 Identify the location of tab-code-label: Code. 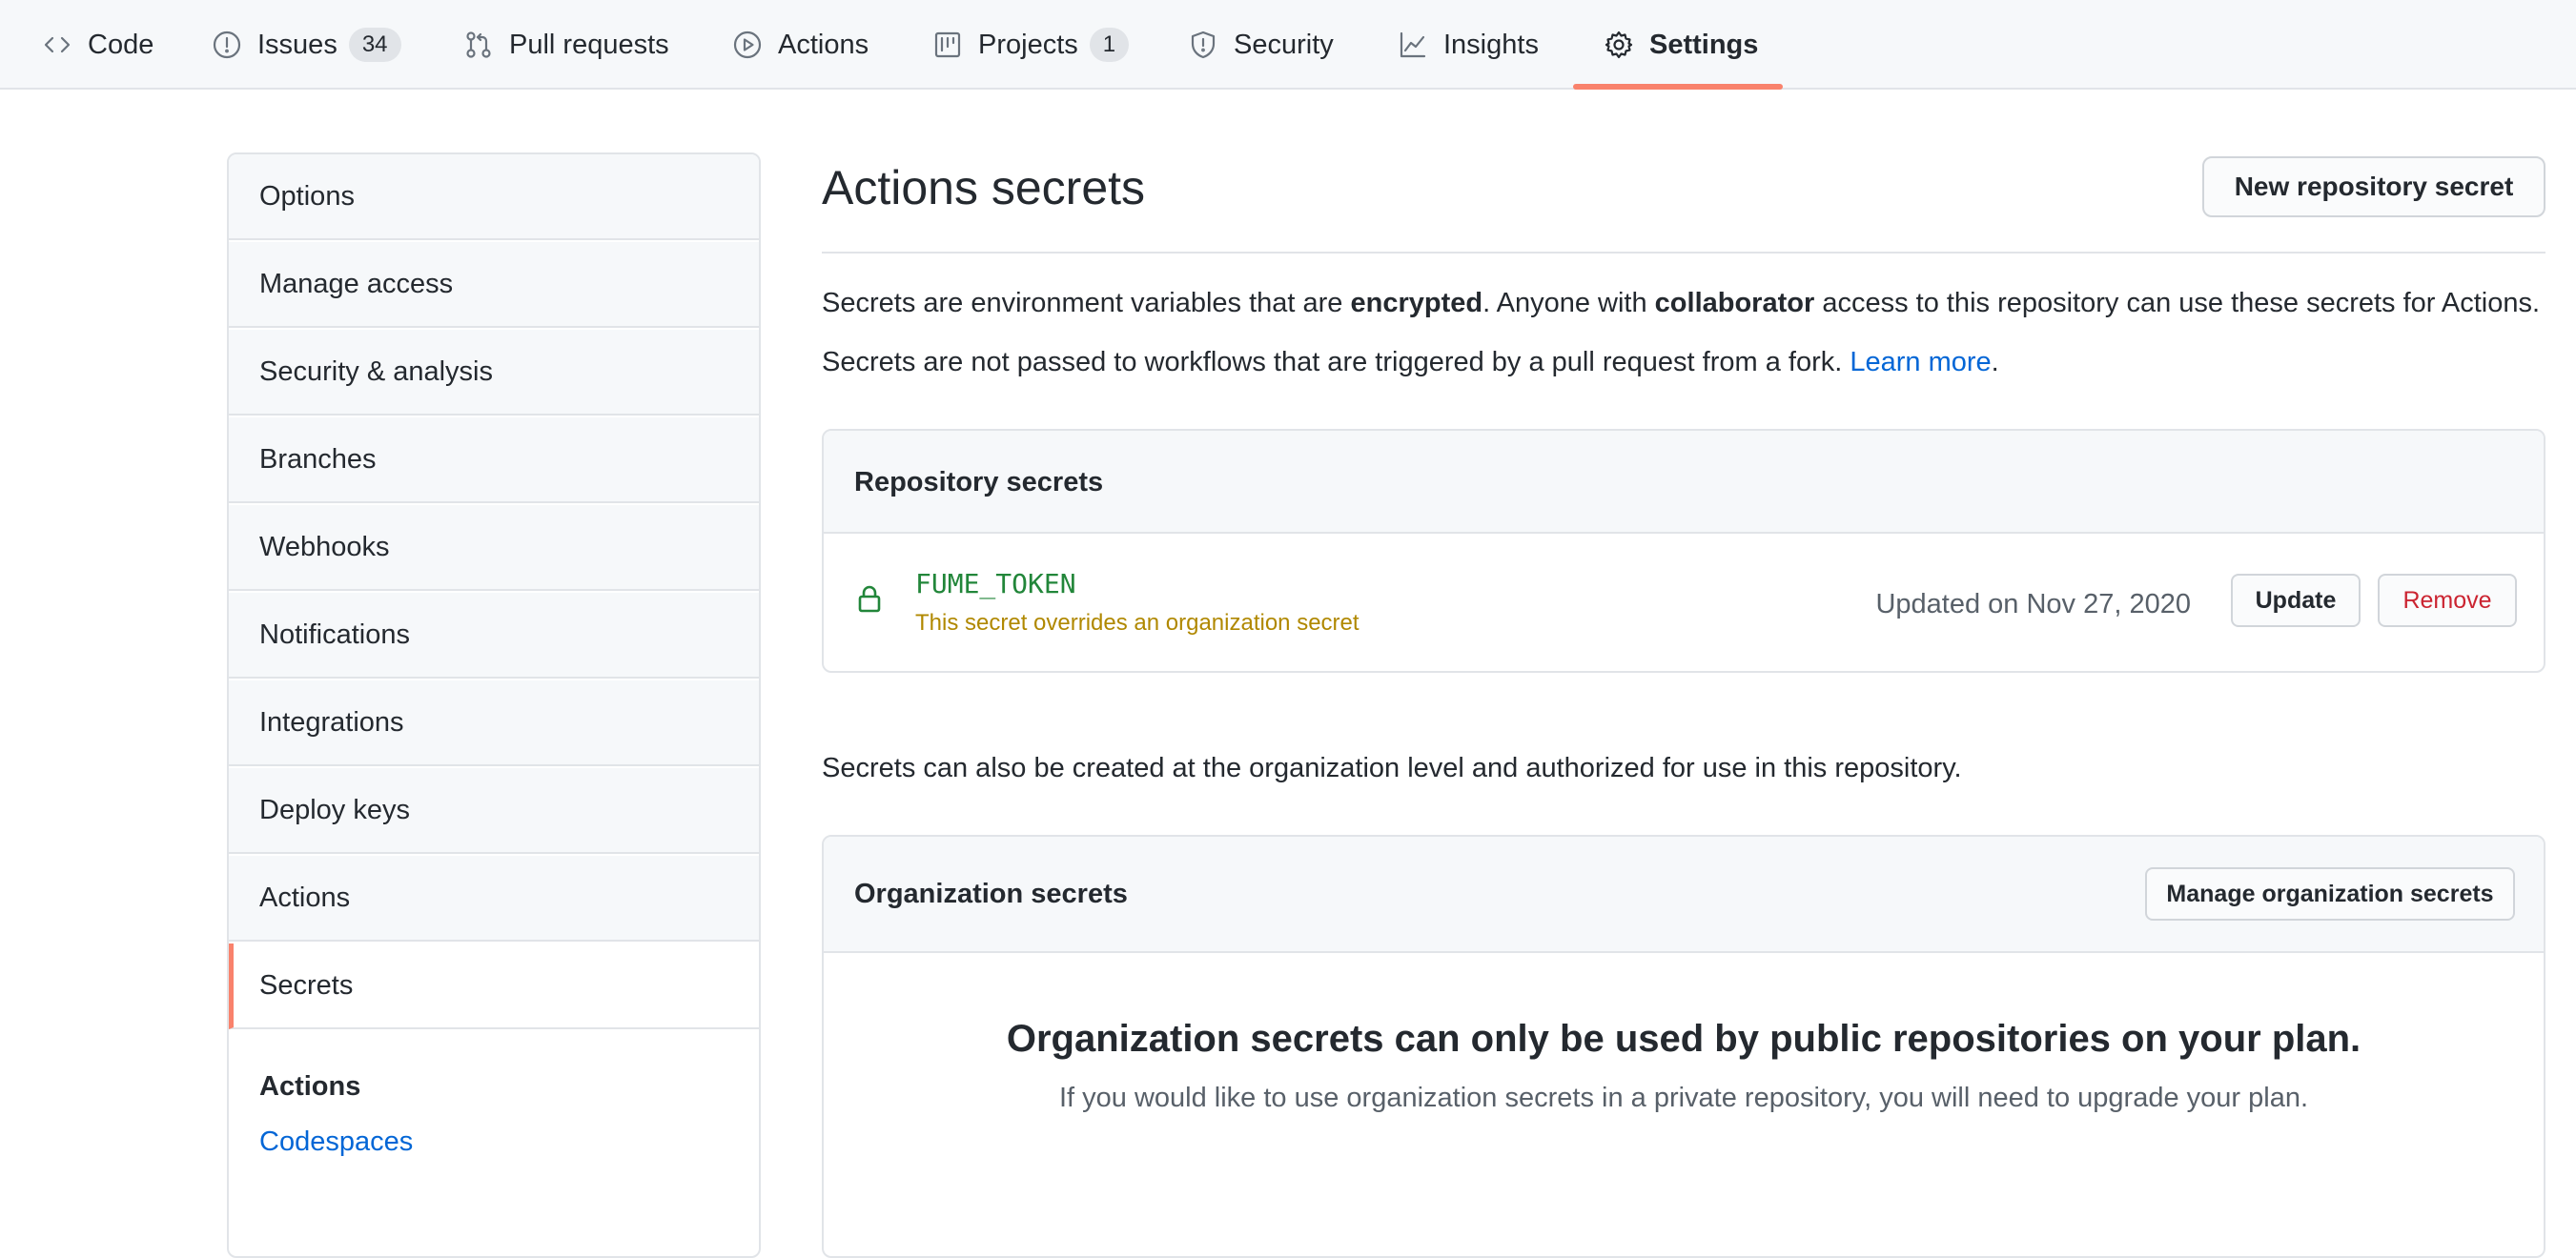
(121, 44).